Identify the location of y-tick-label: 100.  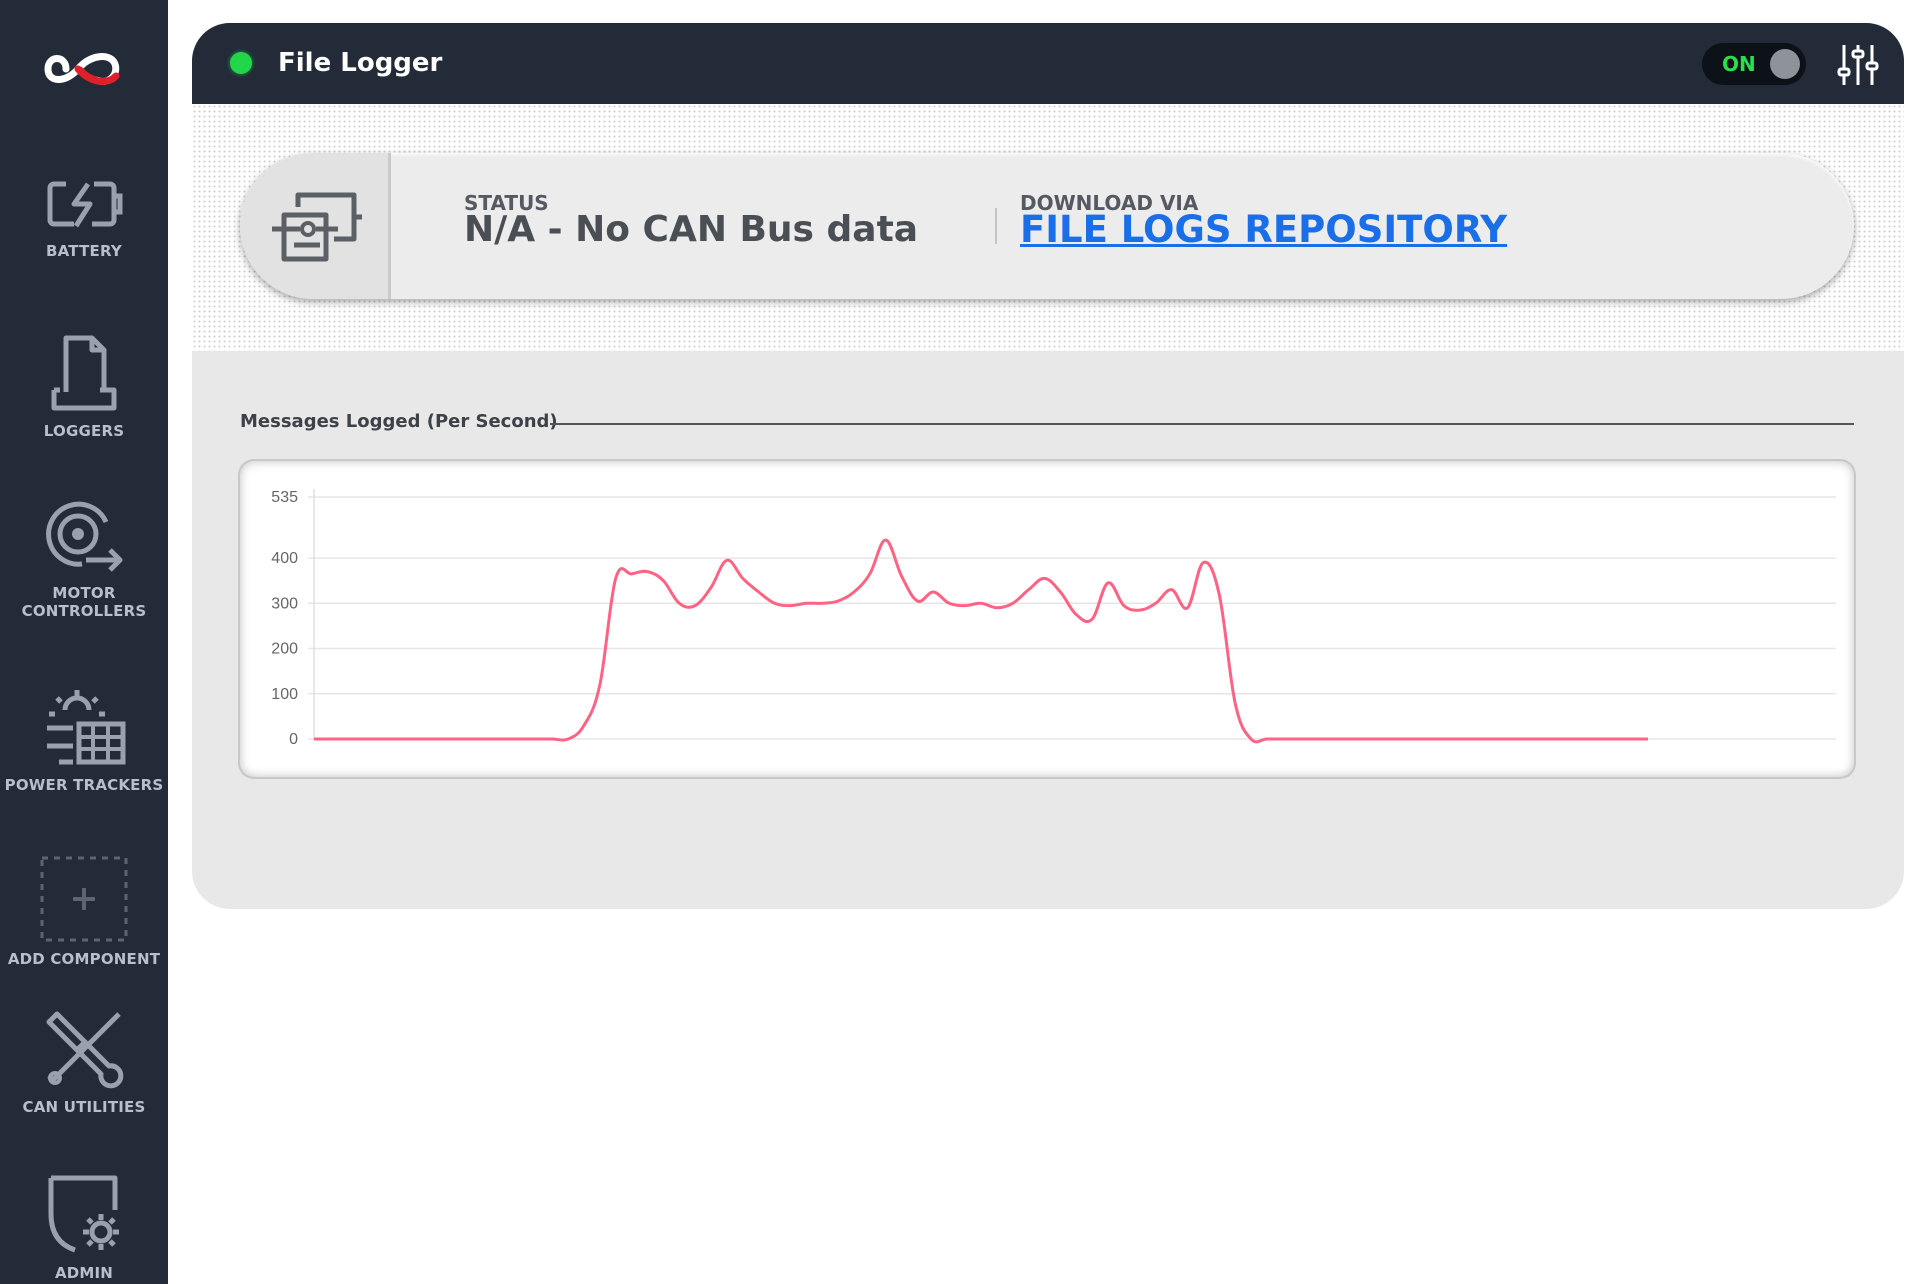
(284, 694).